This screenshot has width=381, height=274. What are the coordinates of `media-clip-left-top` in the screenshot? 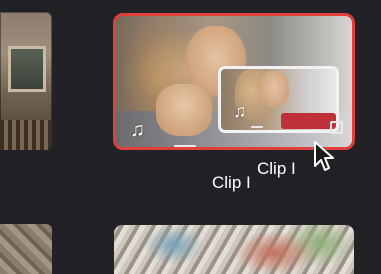 It's located at (26, 81).